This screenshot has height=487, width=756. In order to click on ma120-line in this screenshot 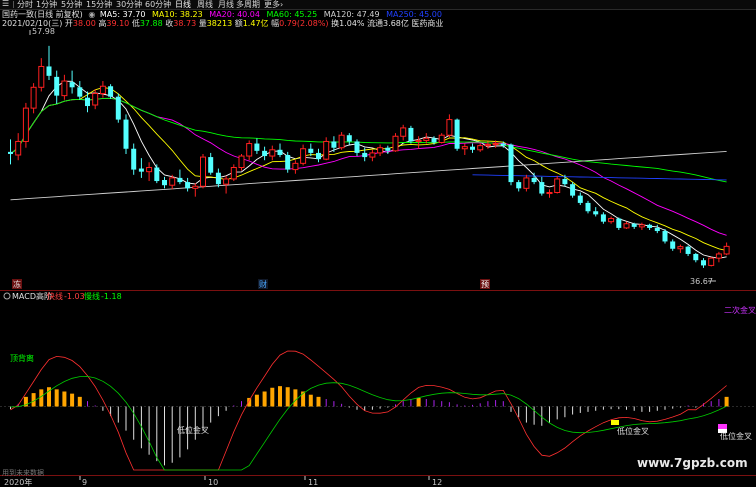, I will do `click(368, 175)`.